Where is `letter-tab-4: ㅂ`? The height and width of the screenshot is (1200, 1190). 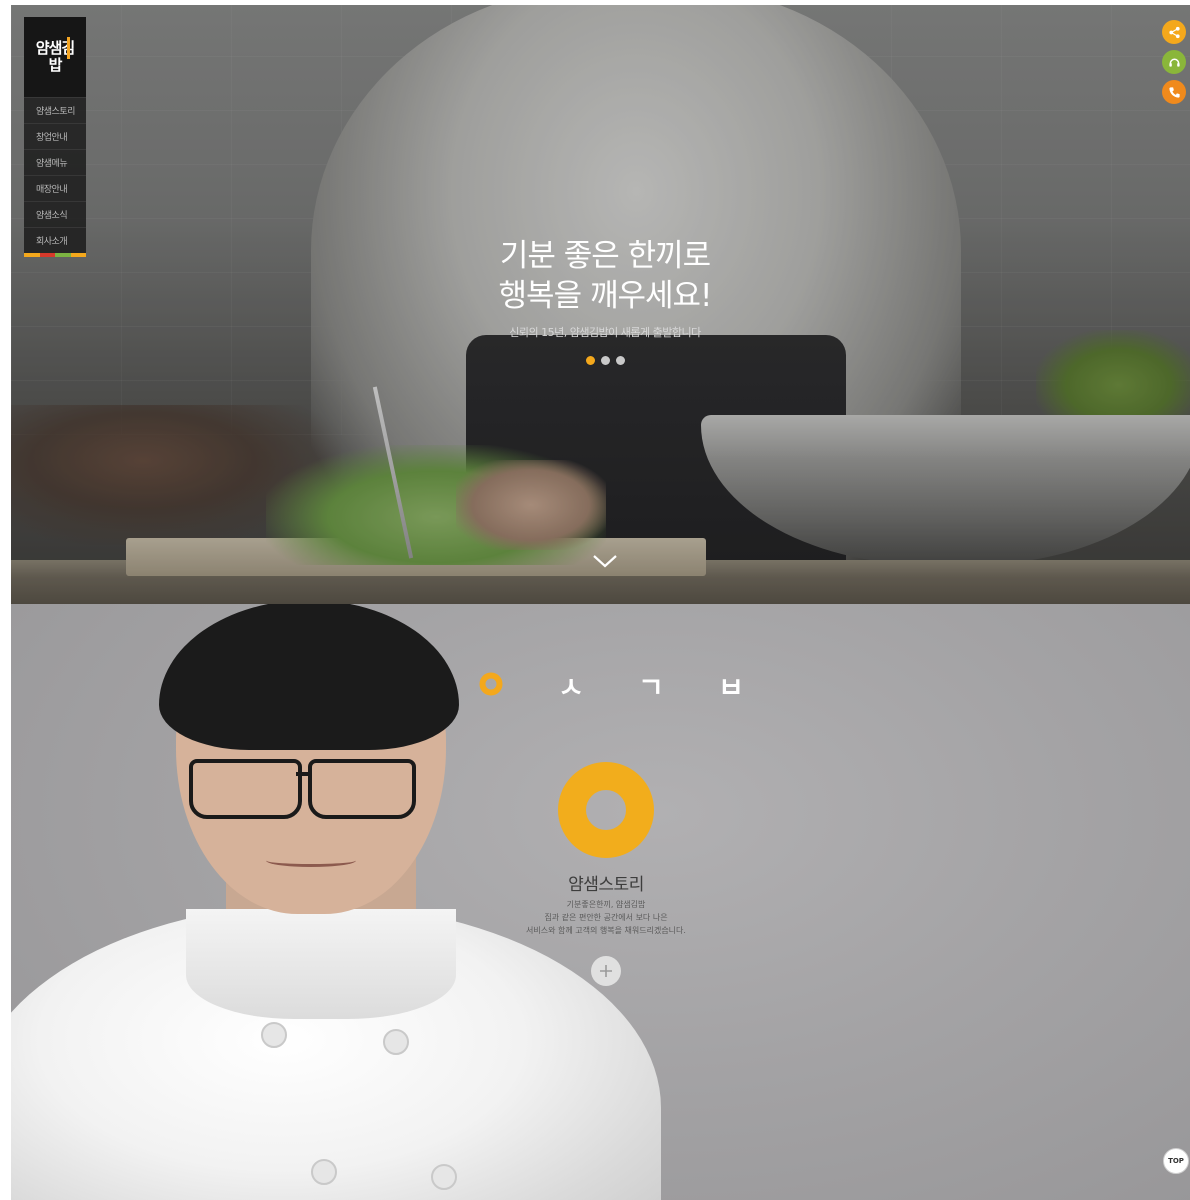 letter-tab-4: ㅂ is located at coordinates (731, 686).